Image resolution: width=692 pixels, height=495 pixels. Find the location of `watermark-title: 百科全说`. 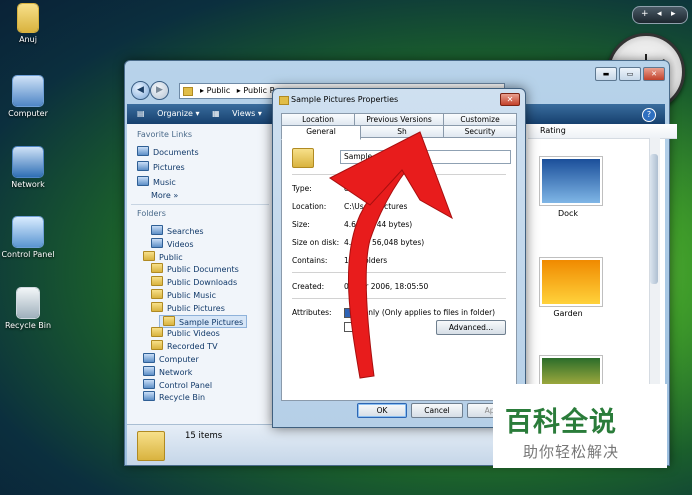

watermark-title: 百科全说 is located at coordinates (561, 422).